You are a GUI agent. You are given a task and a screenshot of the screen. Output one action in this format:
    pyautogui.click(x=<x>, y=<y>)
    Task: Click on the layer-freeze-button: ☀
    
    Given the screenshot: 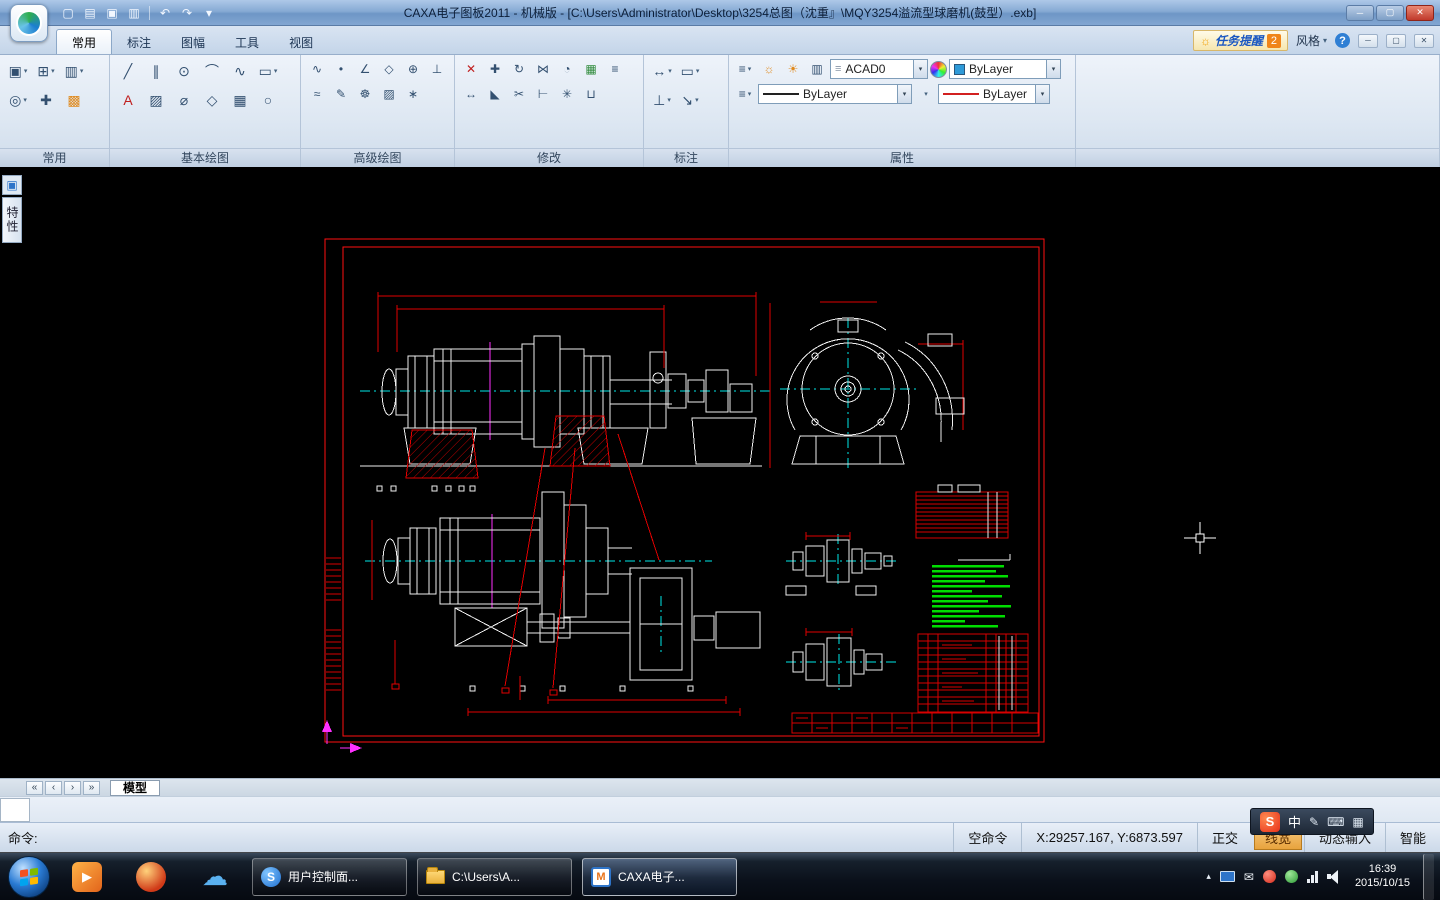 What is the action you would take?
    pyautogui.click(x=793, y=69)
    